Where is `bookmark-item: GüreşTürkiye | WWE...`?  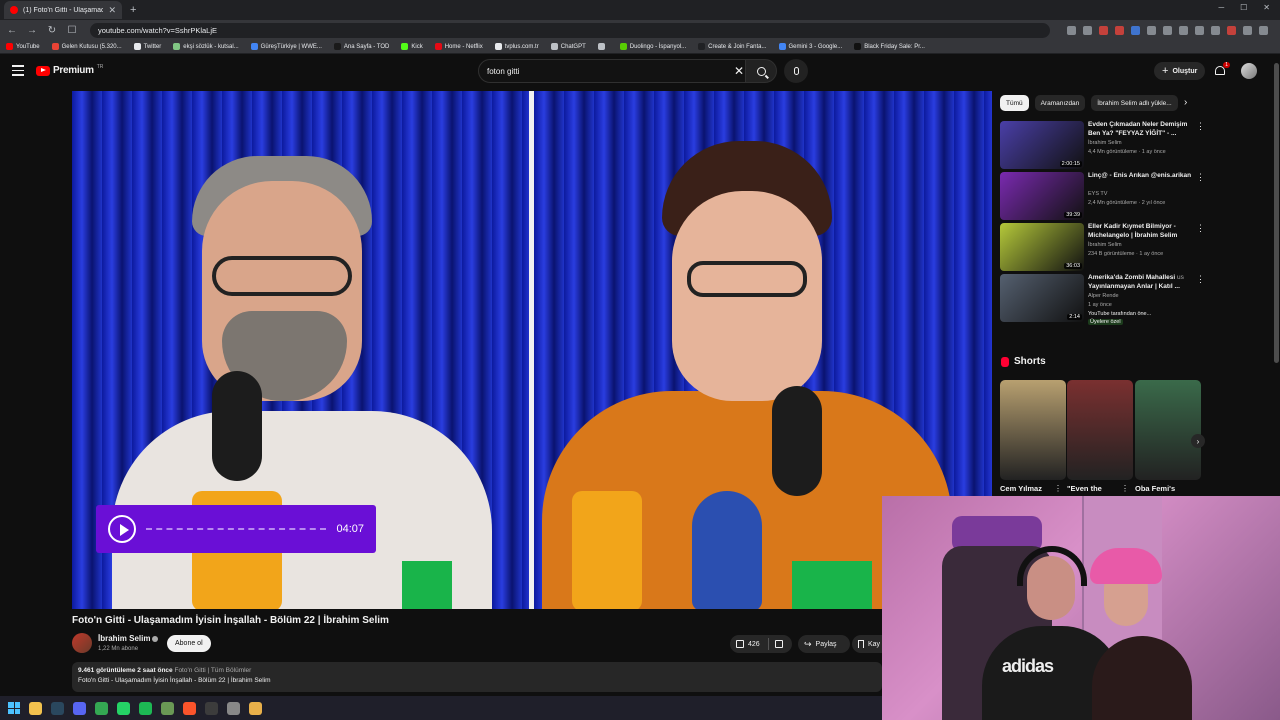 bookmark-item: GüreşTürkiye | WWE... is located at coordinates (286, 46).